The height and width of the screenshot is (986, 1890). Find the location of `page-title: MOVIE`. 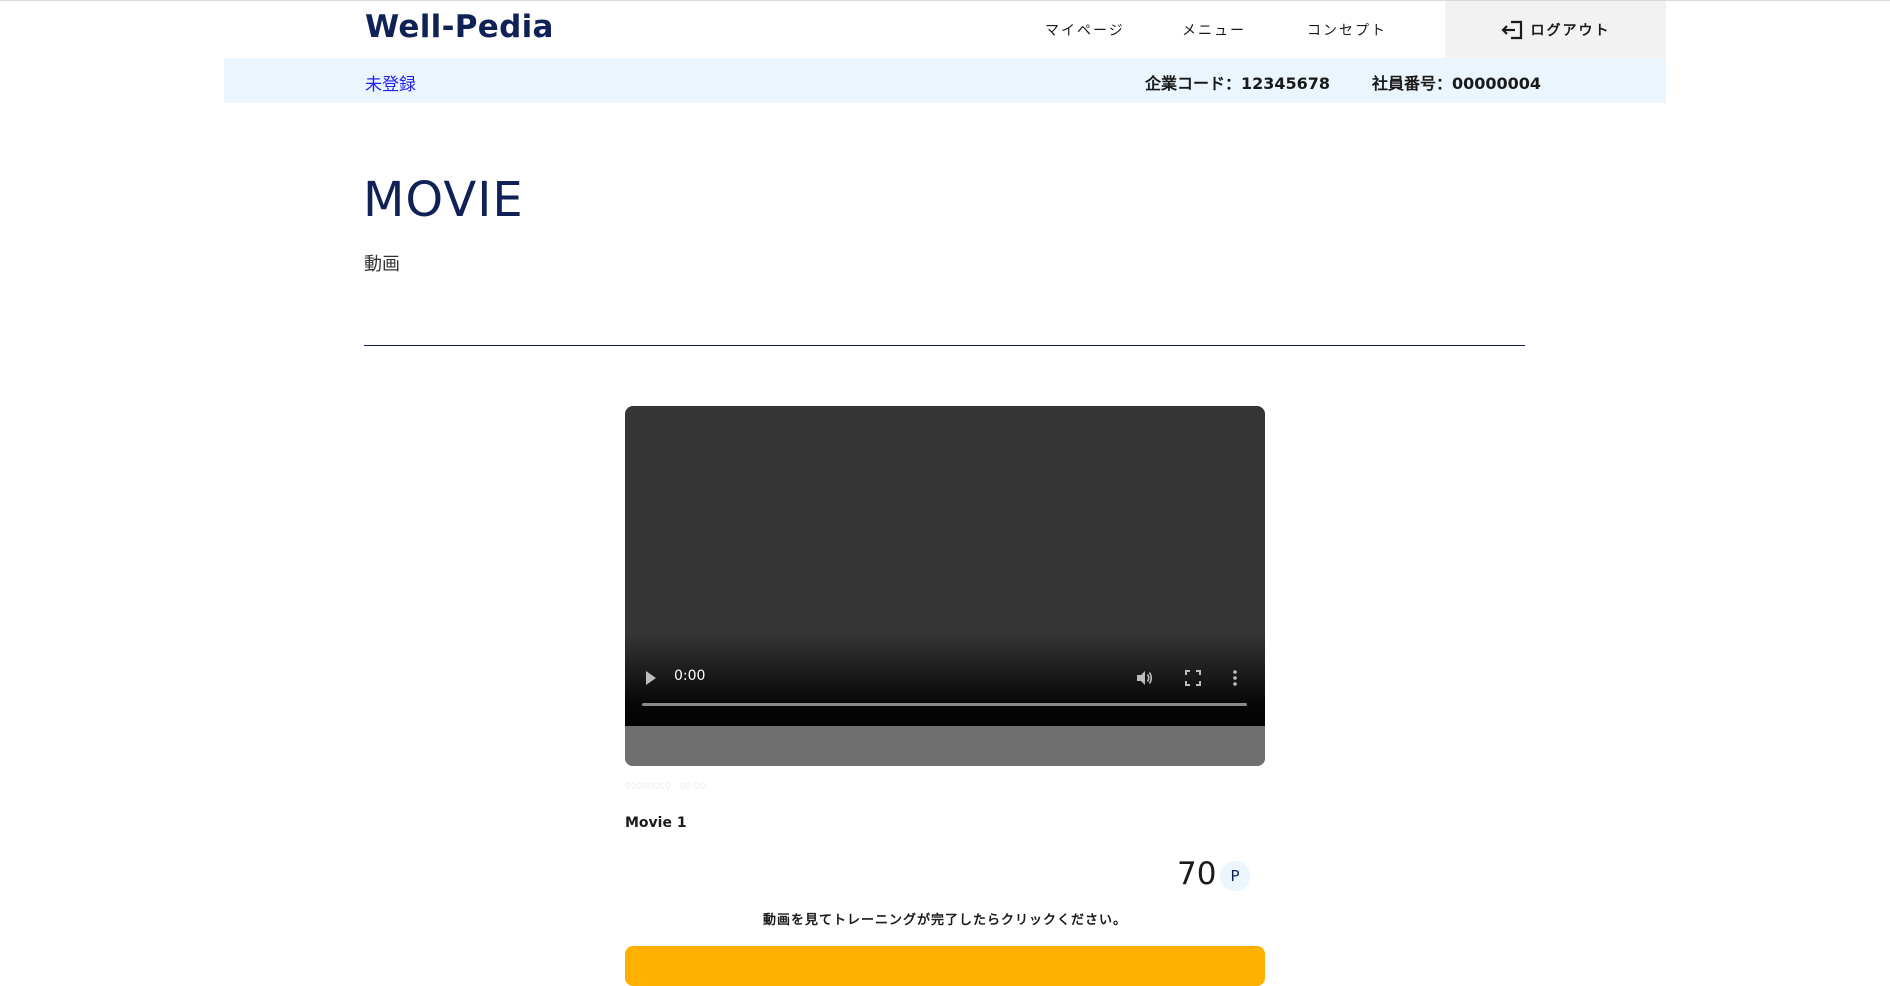

page-title: MOVIE is located at coordinates (443, 200).